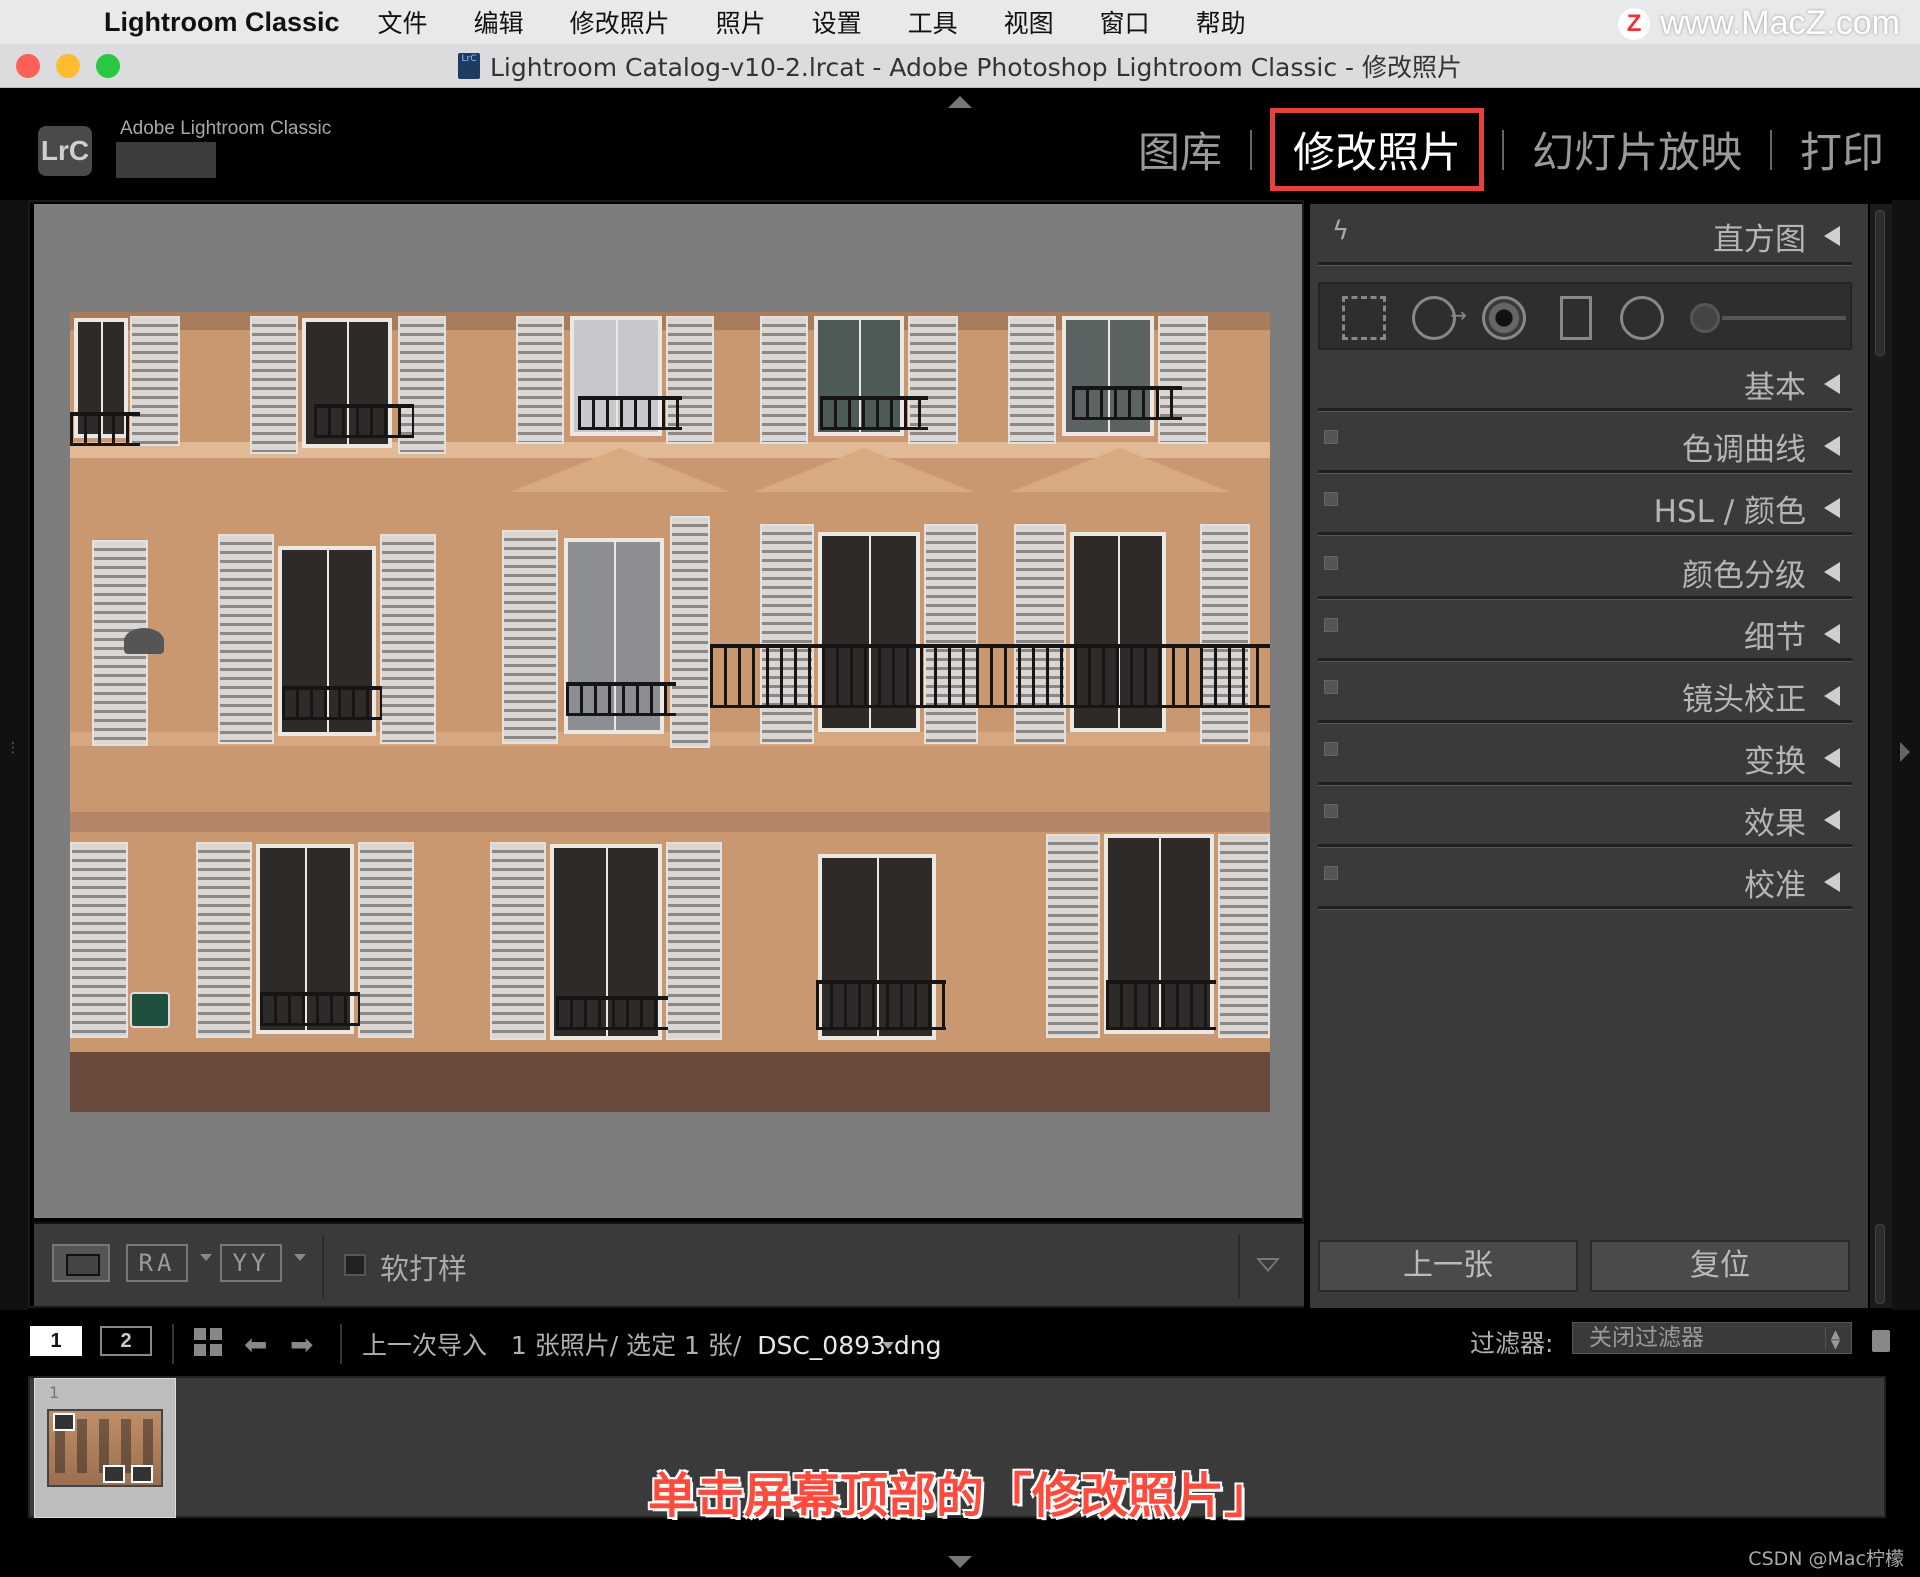 The width and height of the screenshot is (1920, 1577). I want to click on before-after-ra-button: RA, so click(157, 1263).